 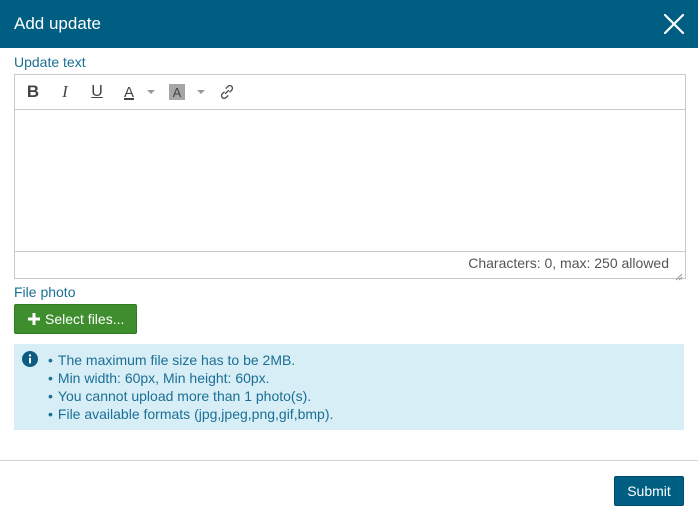 I want to click on list-item: Min width: 60px, Min height: 60px., so click(x=190, y=378).